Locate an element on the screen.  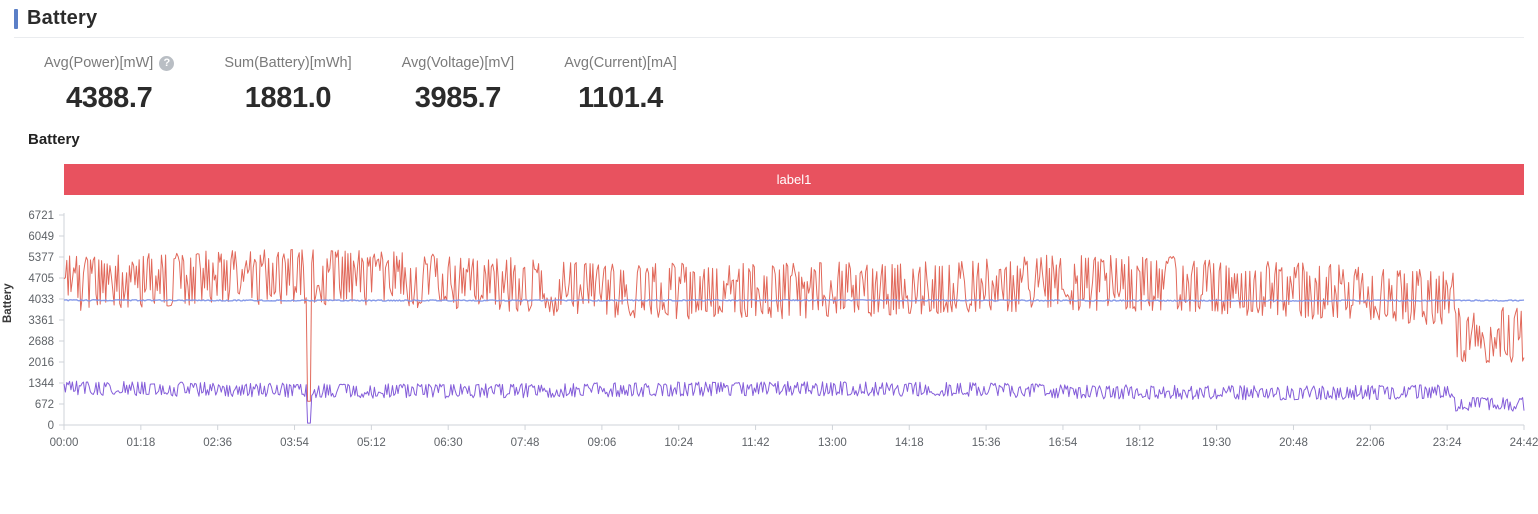
svg-text: 16:54 is located at coordinates (1063, 443).